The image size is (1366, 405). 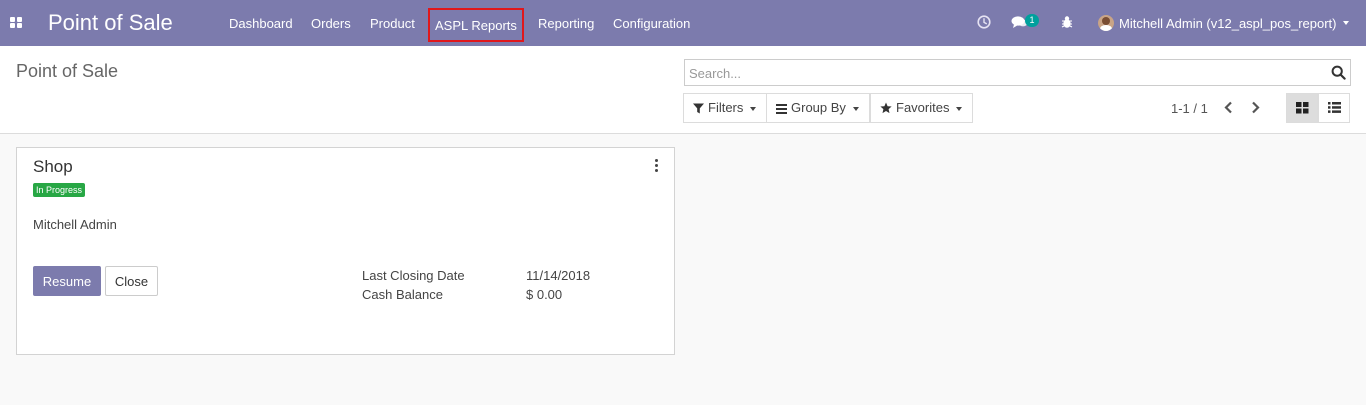 I want to click on favorites-button: Favorites, so click(x=922, y=108).